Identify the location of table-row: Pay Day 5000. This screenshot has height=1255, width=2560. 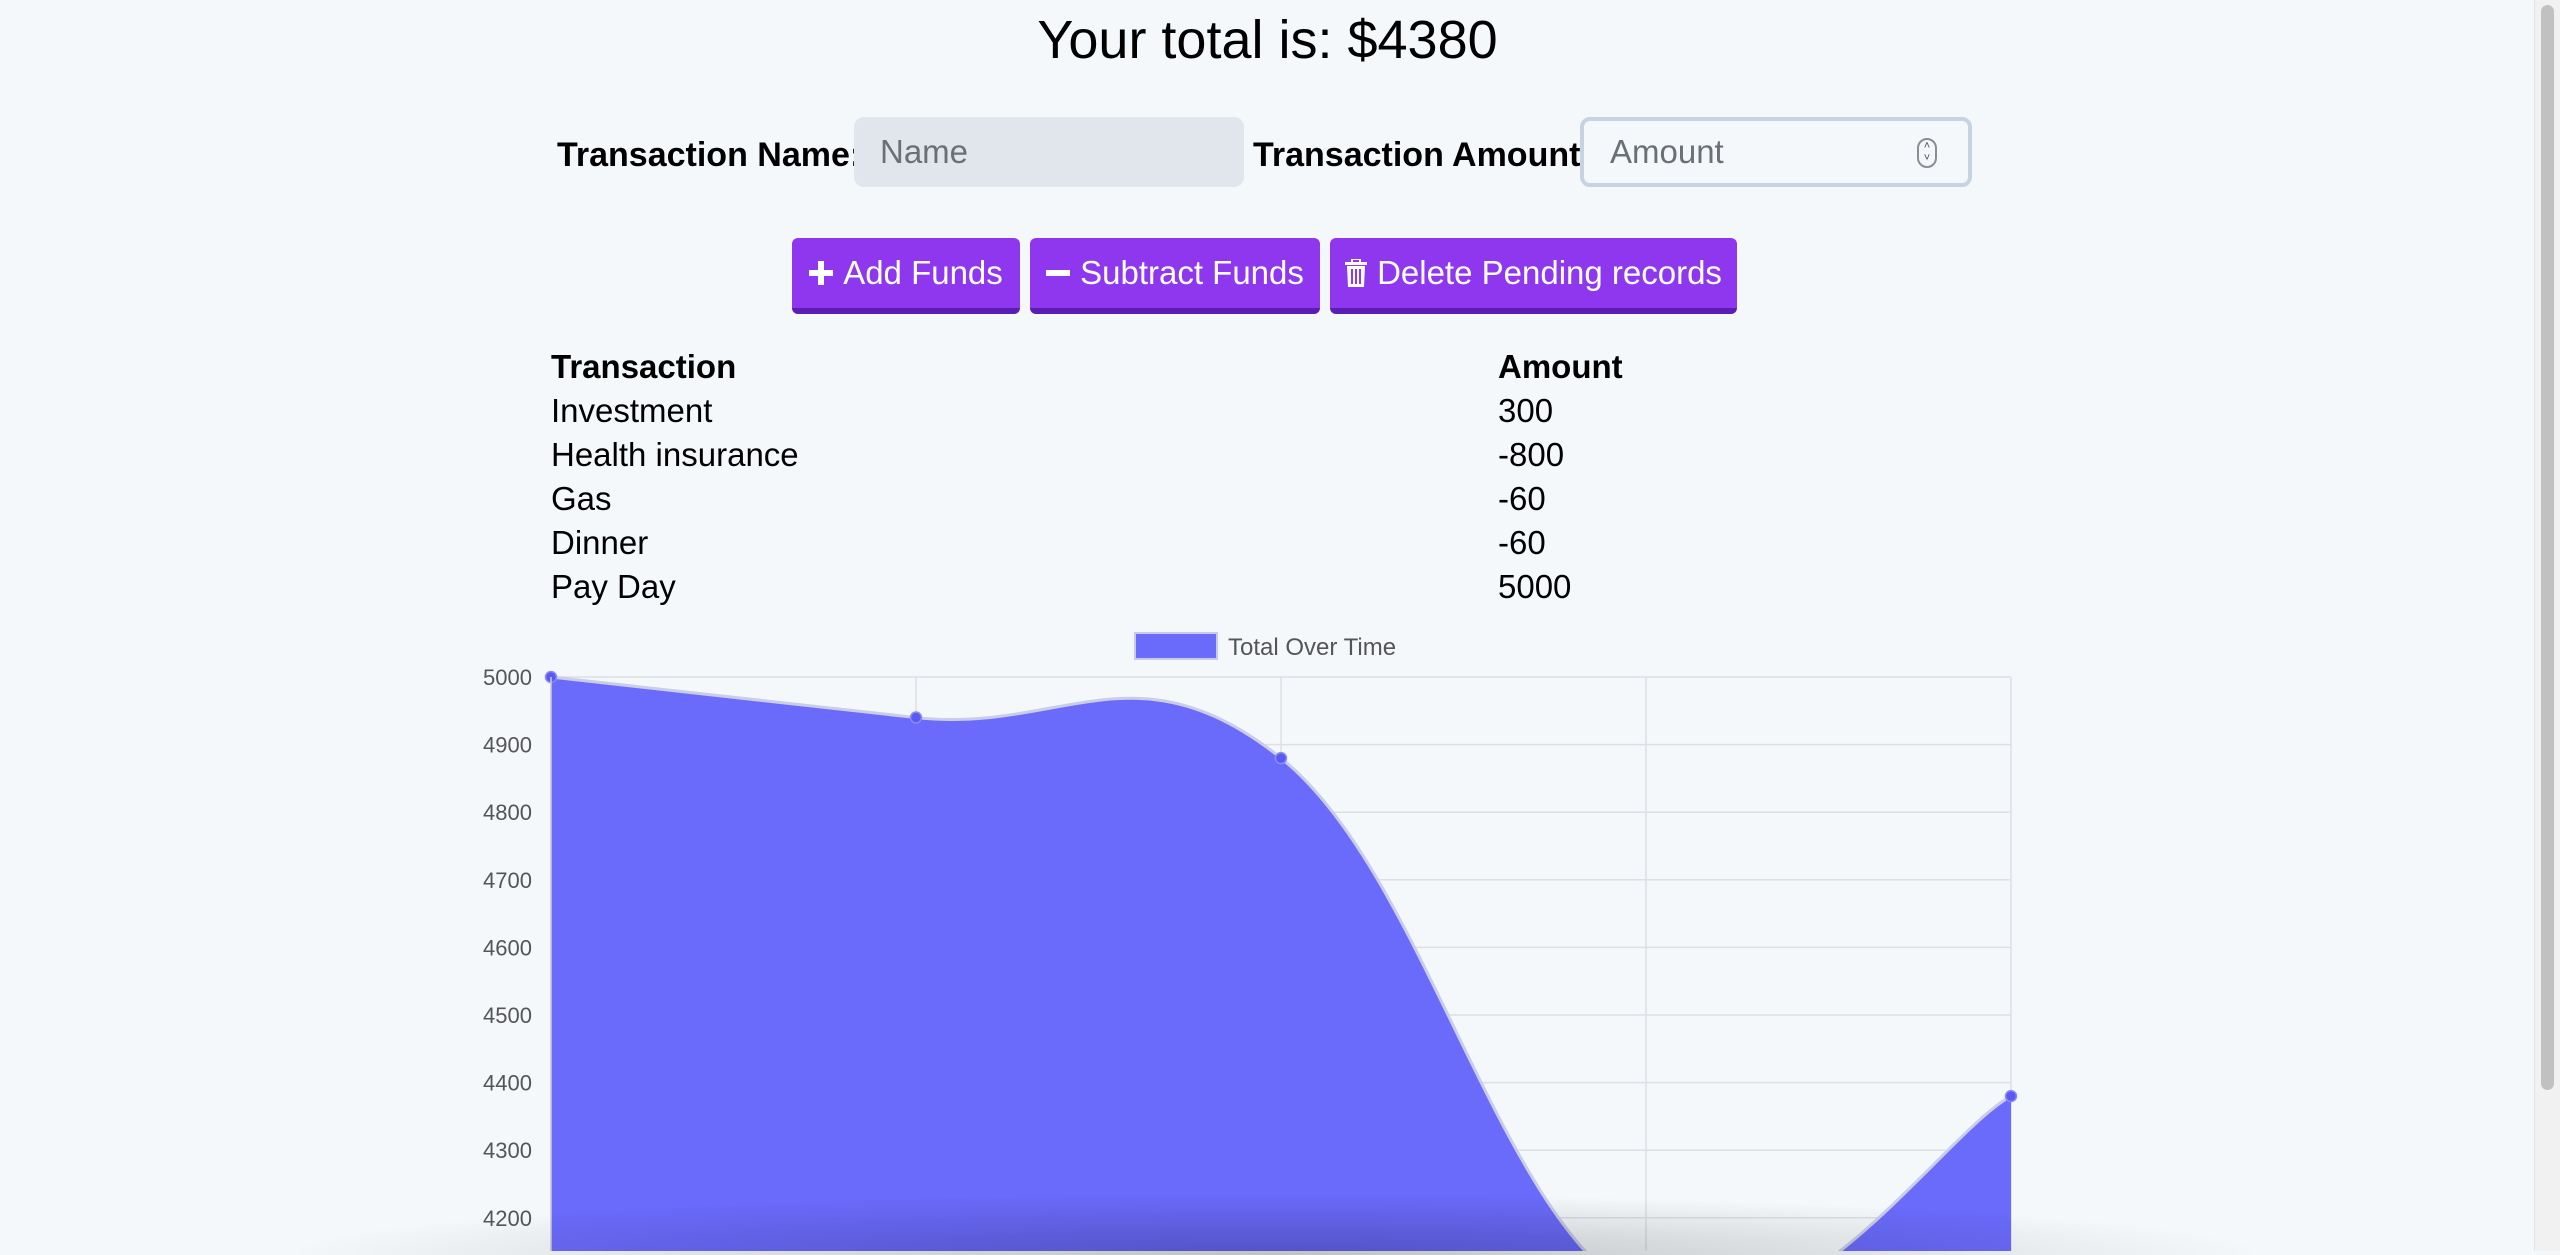
(1087, 587).